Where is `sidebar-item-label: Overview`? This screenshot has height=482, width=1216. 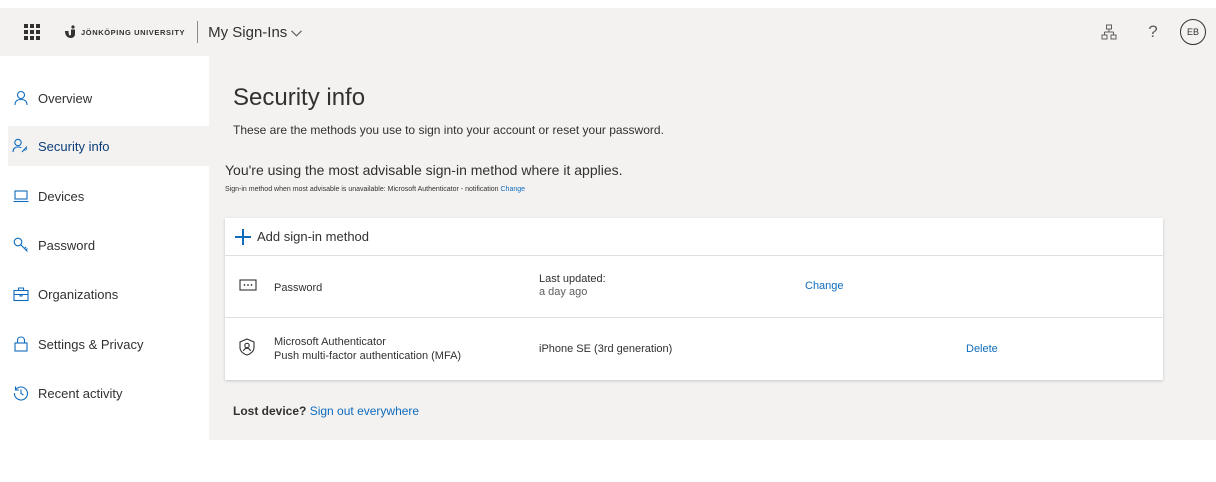 sidebar-item-label: Overview is located at coordinates (65, 98).